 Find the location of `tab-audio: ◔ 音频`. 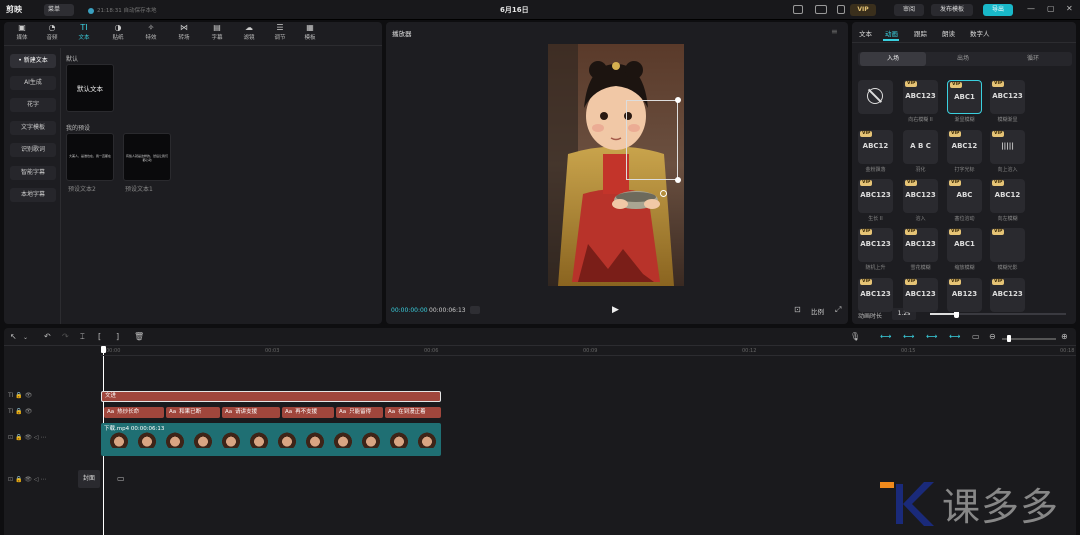

tab-audio: ◔ 音频 is located at coordinates (52, 33).